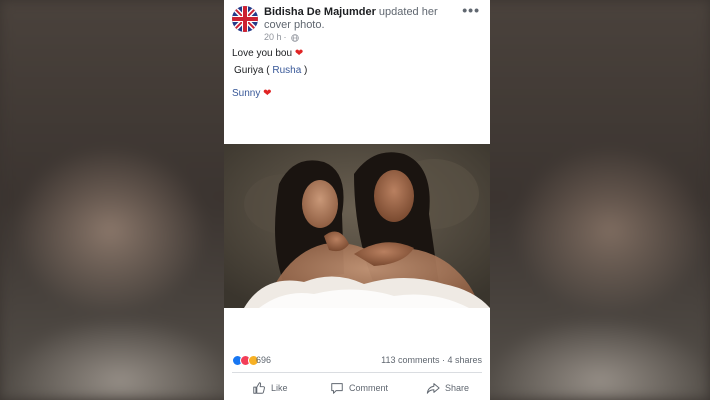  I want to click on caption-line-3: Sunny ❤, so click(252, 93).